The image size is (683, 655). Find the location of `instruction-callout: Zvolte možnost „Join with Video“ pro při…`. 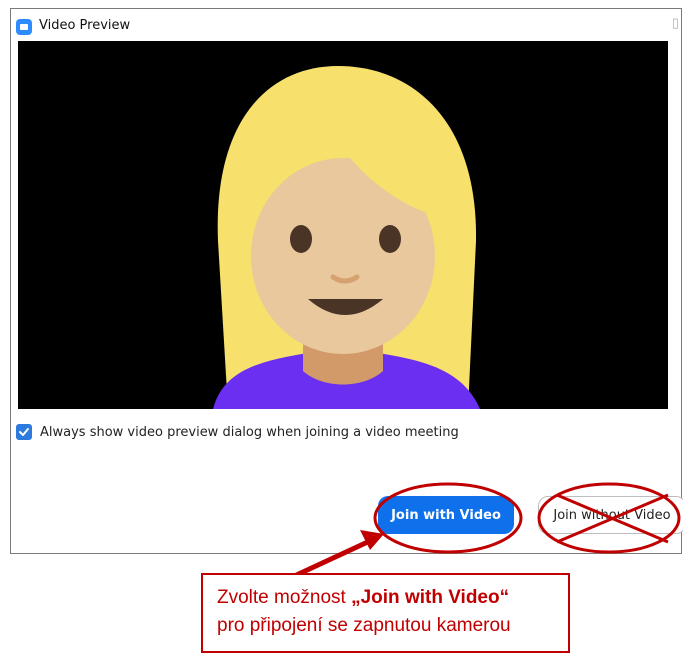

instruction-callout: Zvolte možnost „Join with Video“ pro při… is located at coordinates (385, 613).